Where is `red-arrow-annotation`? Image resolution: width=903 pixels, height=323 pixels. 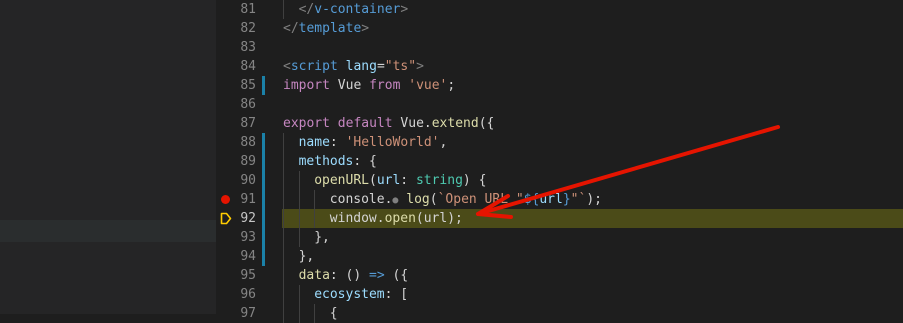
red-arrow-annotation is located at coordinates (628, 172).